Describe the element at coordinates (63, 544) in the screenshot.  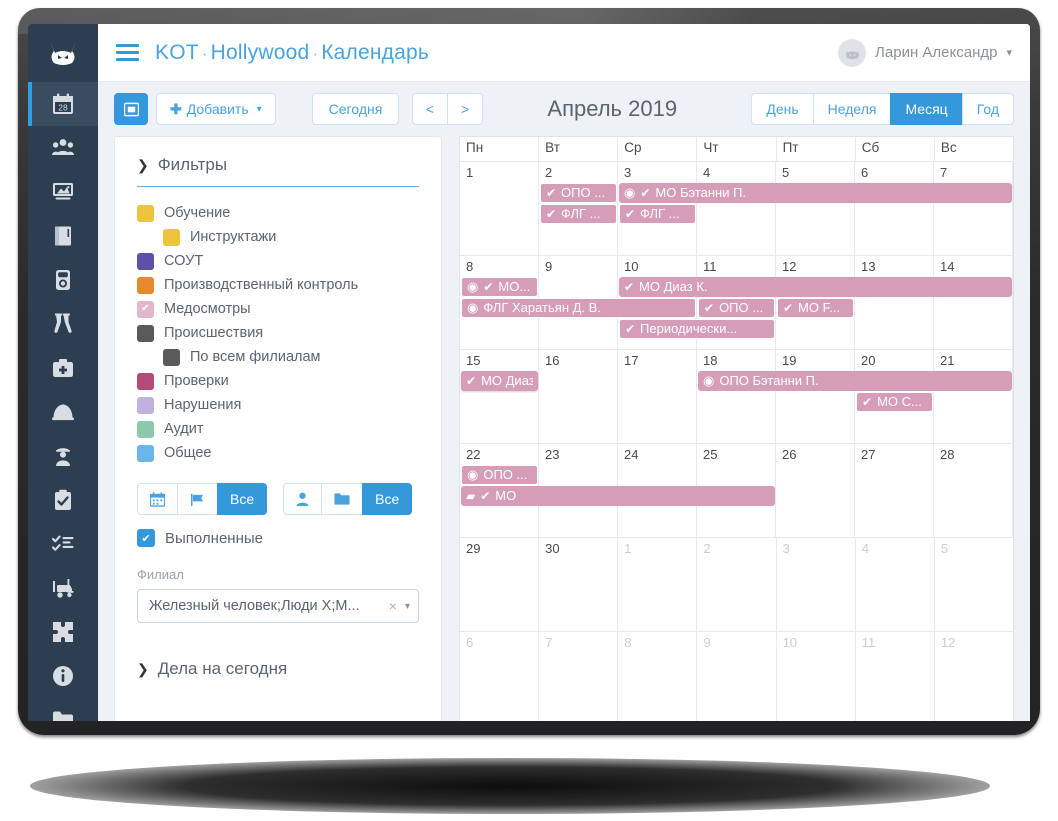
I see `rail-tasks` at that location.